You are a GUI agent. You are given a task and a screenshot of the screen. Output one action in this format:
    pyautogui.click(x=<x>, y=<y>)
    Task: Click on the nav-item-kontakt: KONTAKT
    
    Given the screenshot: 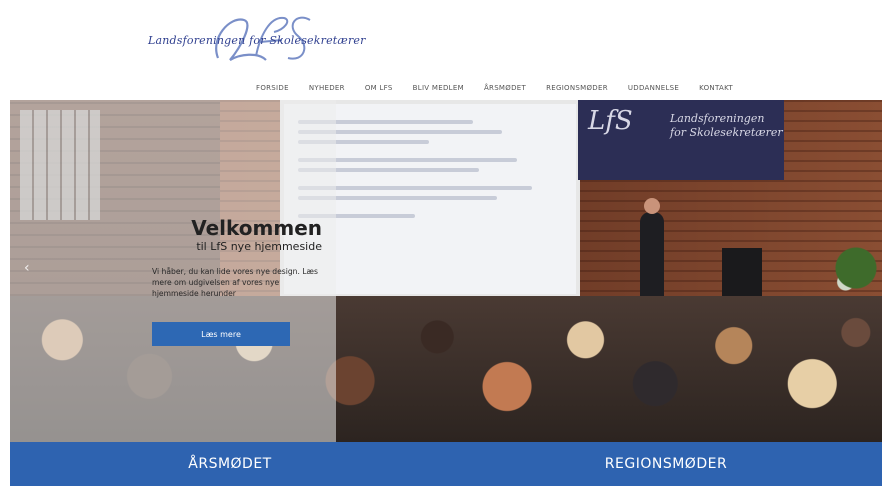 What is the action you would take?
    pyautogui.click(x=716, y=88)
    